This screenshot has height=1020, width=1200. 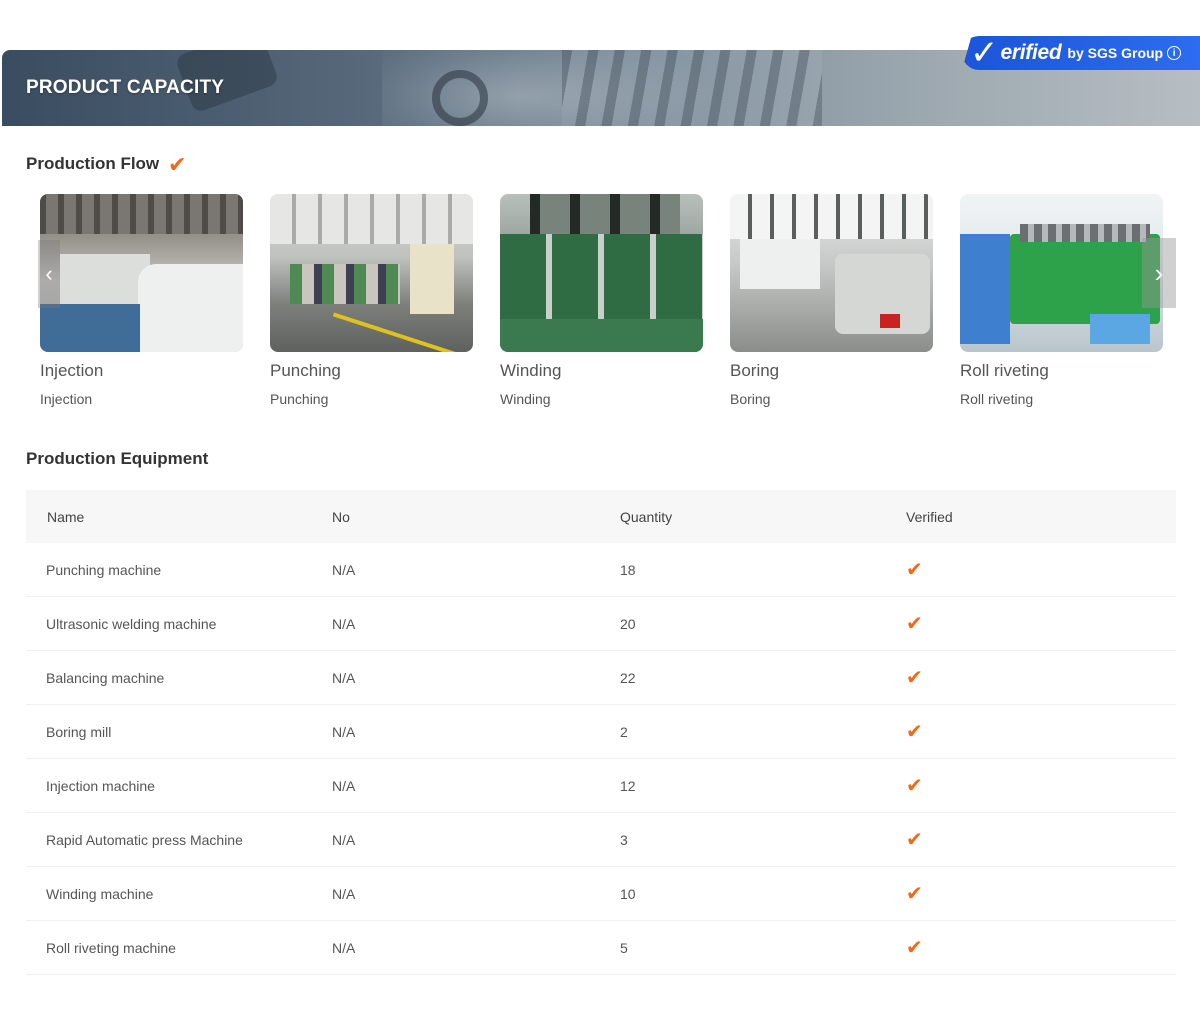 I want to click on table-row: Ultrasonic welding machine N/A 20 ✔, so click(x=601, y=624).